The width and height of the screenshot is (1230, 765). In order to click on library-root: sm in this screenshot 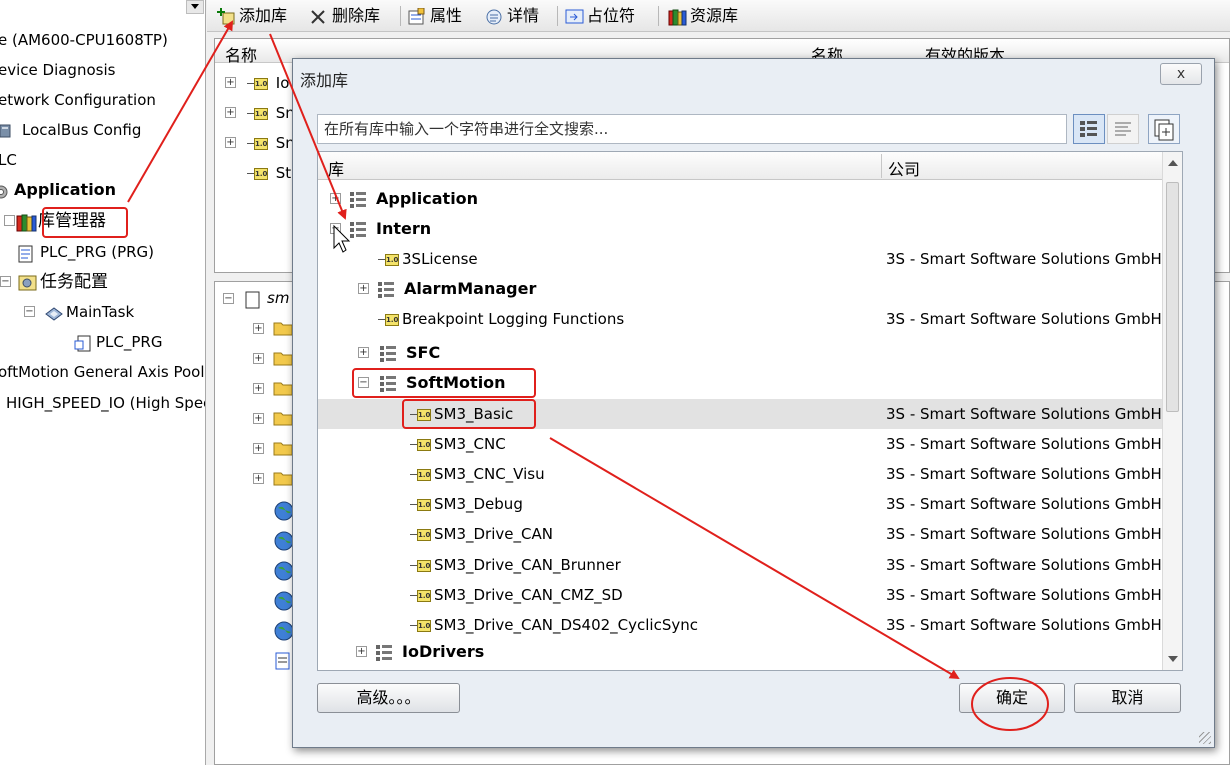, I will do `click(267, 298)`.